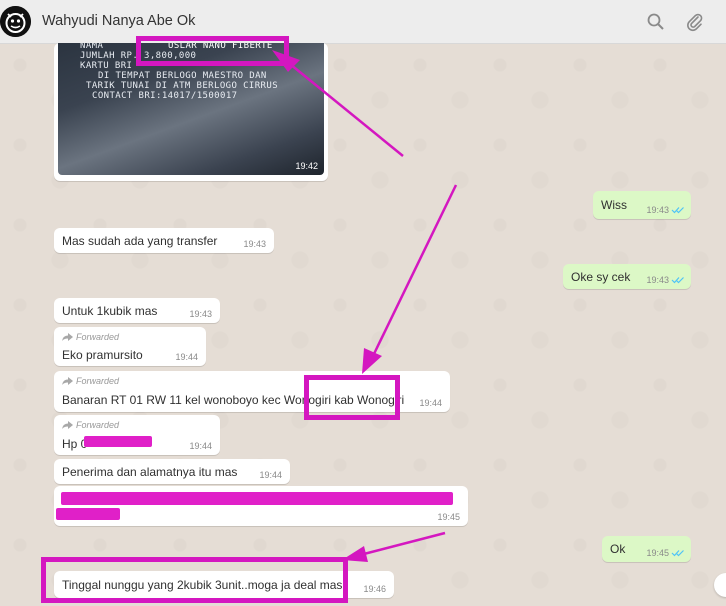 The height and width of the screenshot is (606, 726). What do you see at coordinates (110, 311) in the screenshot?
I see `message-text: Untuk 1kubik mas` at bounding box center [110, 311].